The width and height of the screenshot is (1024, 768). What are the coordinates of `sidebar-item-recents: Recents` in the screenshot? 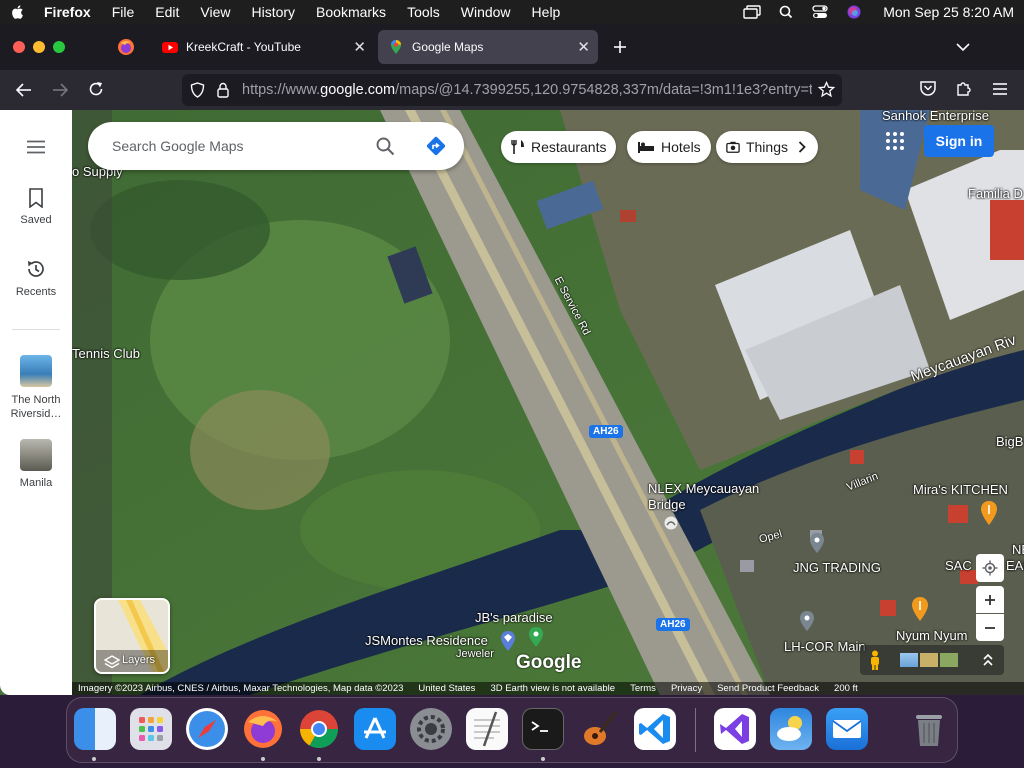 It's located at (36, 278).